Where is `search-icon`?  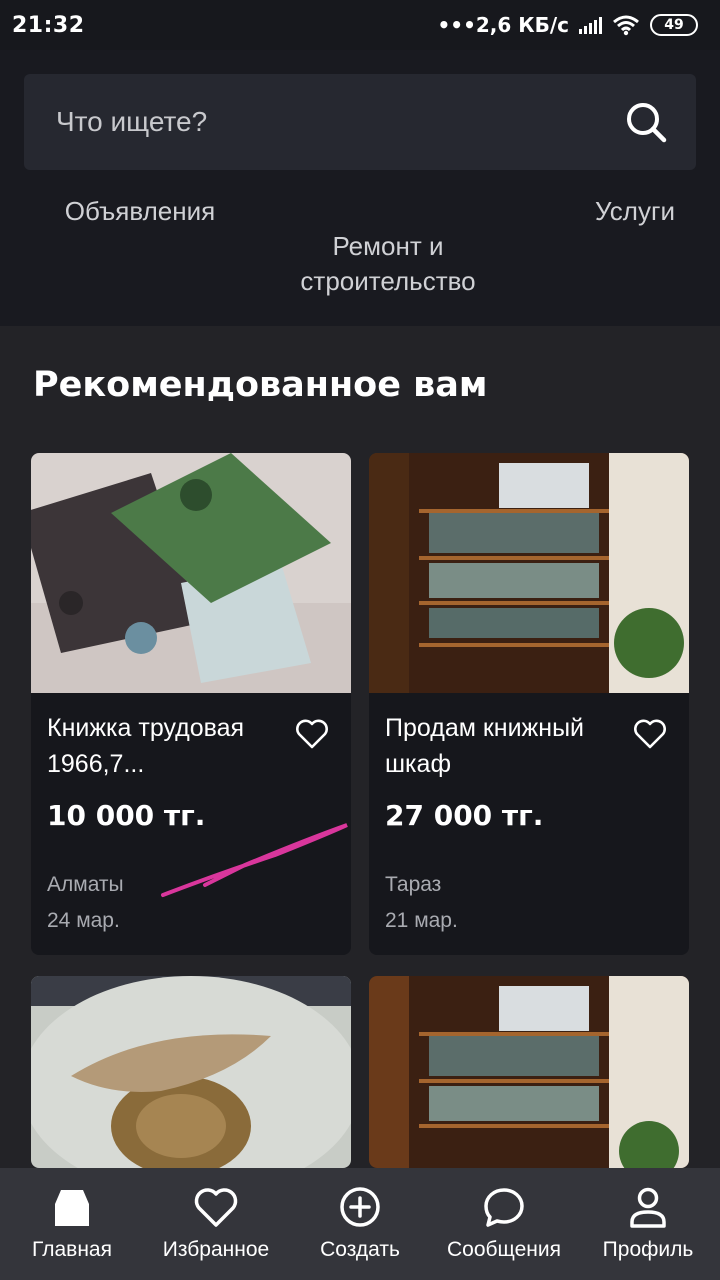 search-icon is located at coordinates (646, 122).